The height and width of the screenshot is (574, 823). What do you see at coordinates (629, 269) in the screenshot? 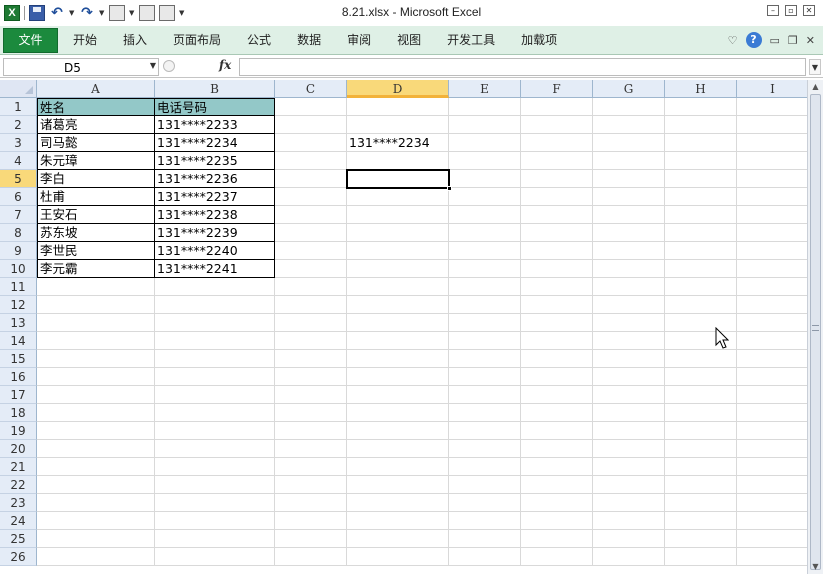
I see `cell-g10` at bounding box center [629, 269].